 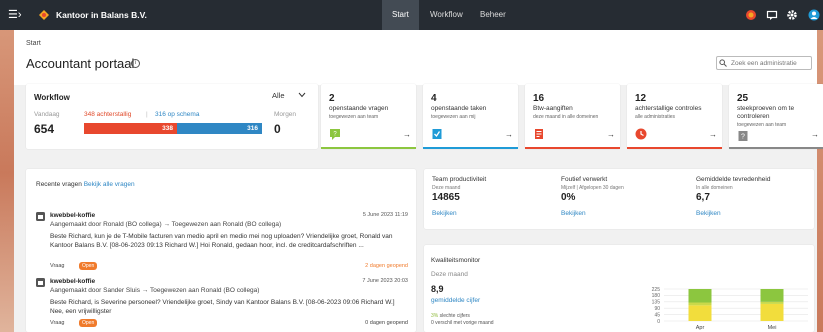 I want to click on overdue-bar: 338, so click(x=130, y=128).